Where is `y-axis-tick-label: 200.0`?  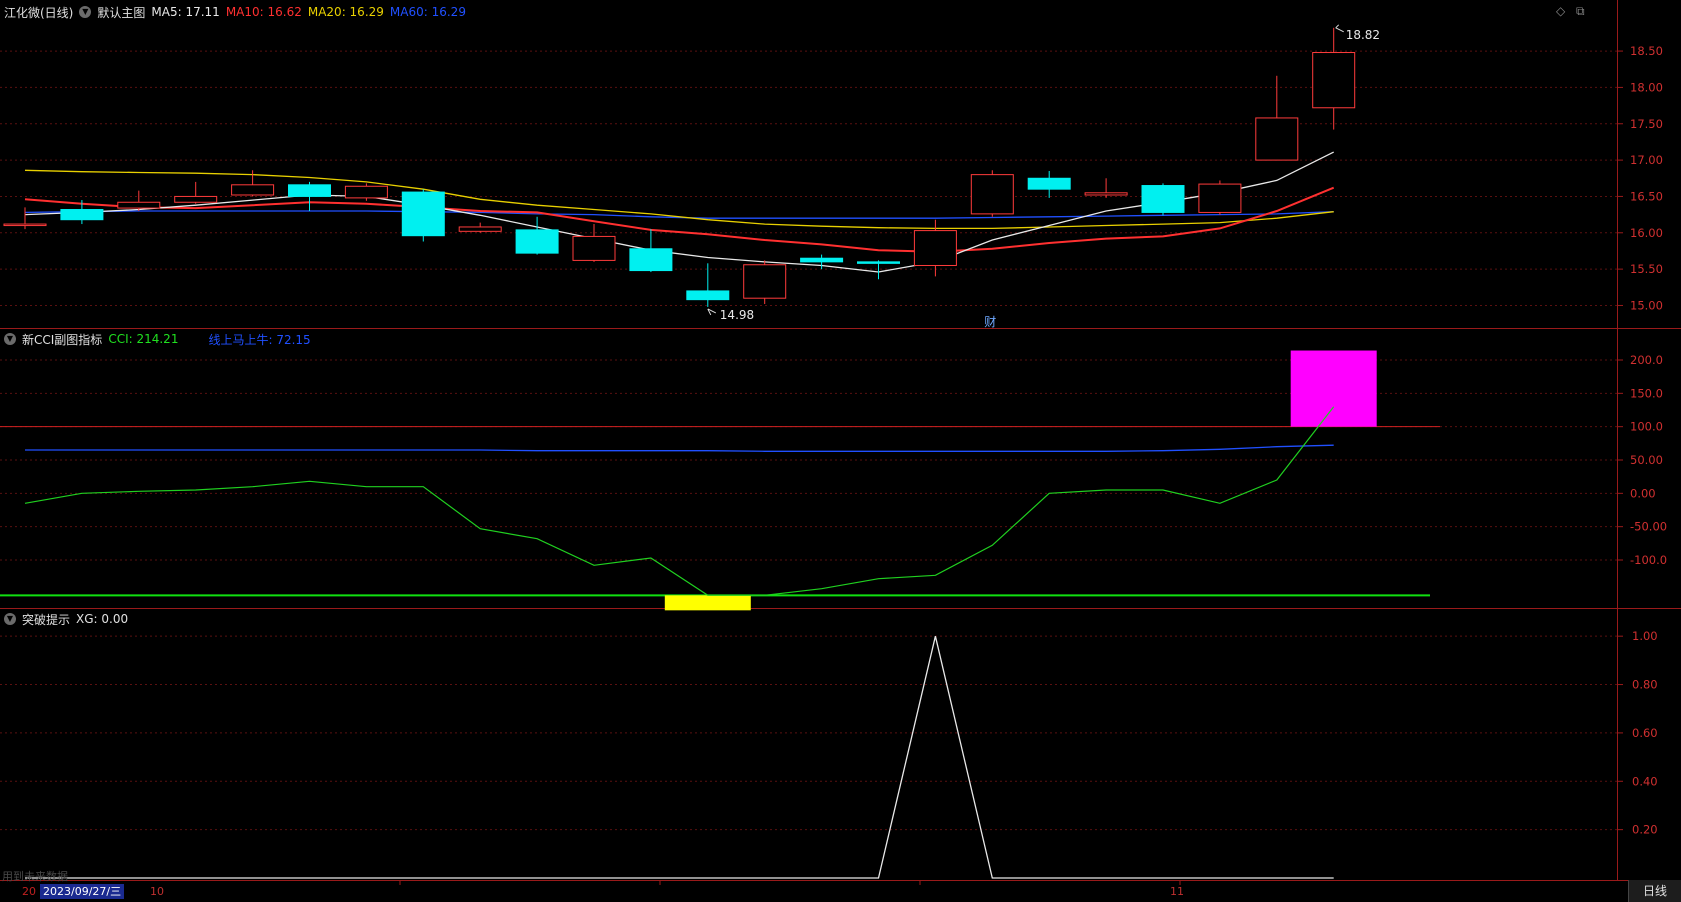
y-axis-tick-label: 200.0 is located at coordinates (1646, 360).